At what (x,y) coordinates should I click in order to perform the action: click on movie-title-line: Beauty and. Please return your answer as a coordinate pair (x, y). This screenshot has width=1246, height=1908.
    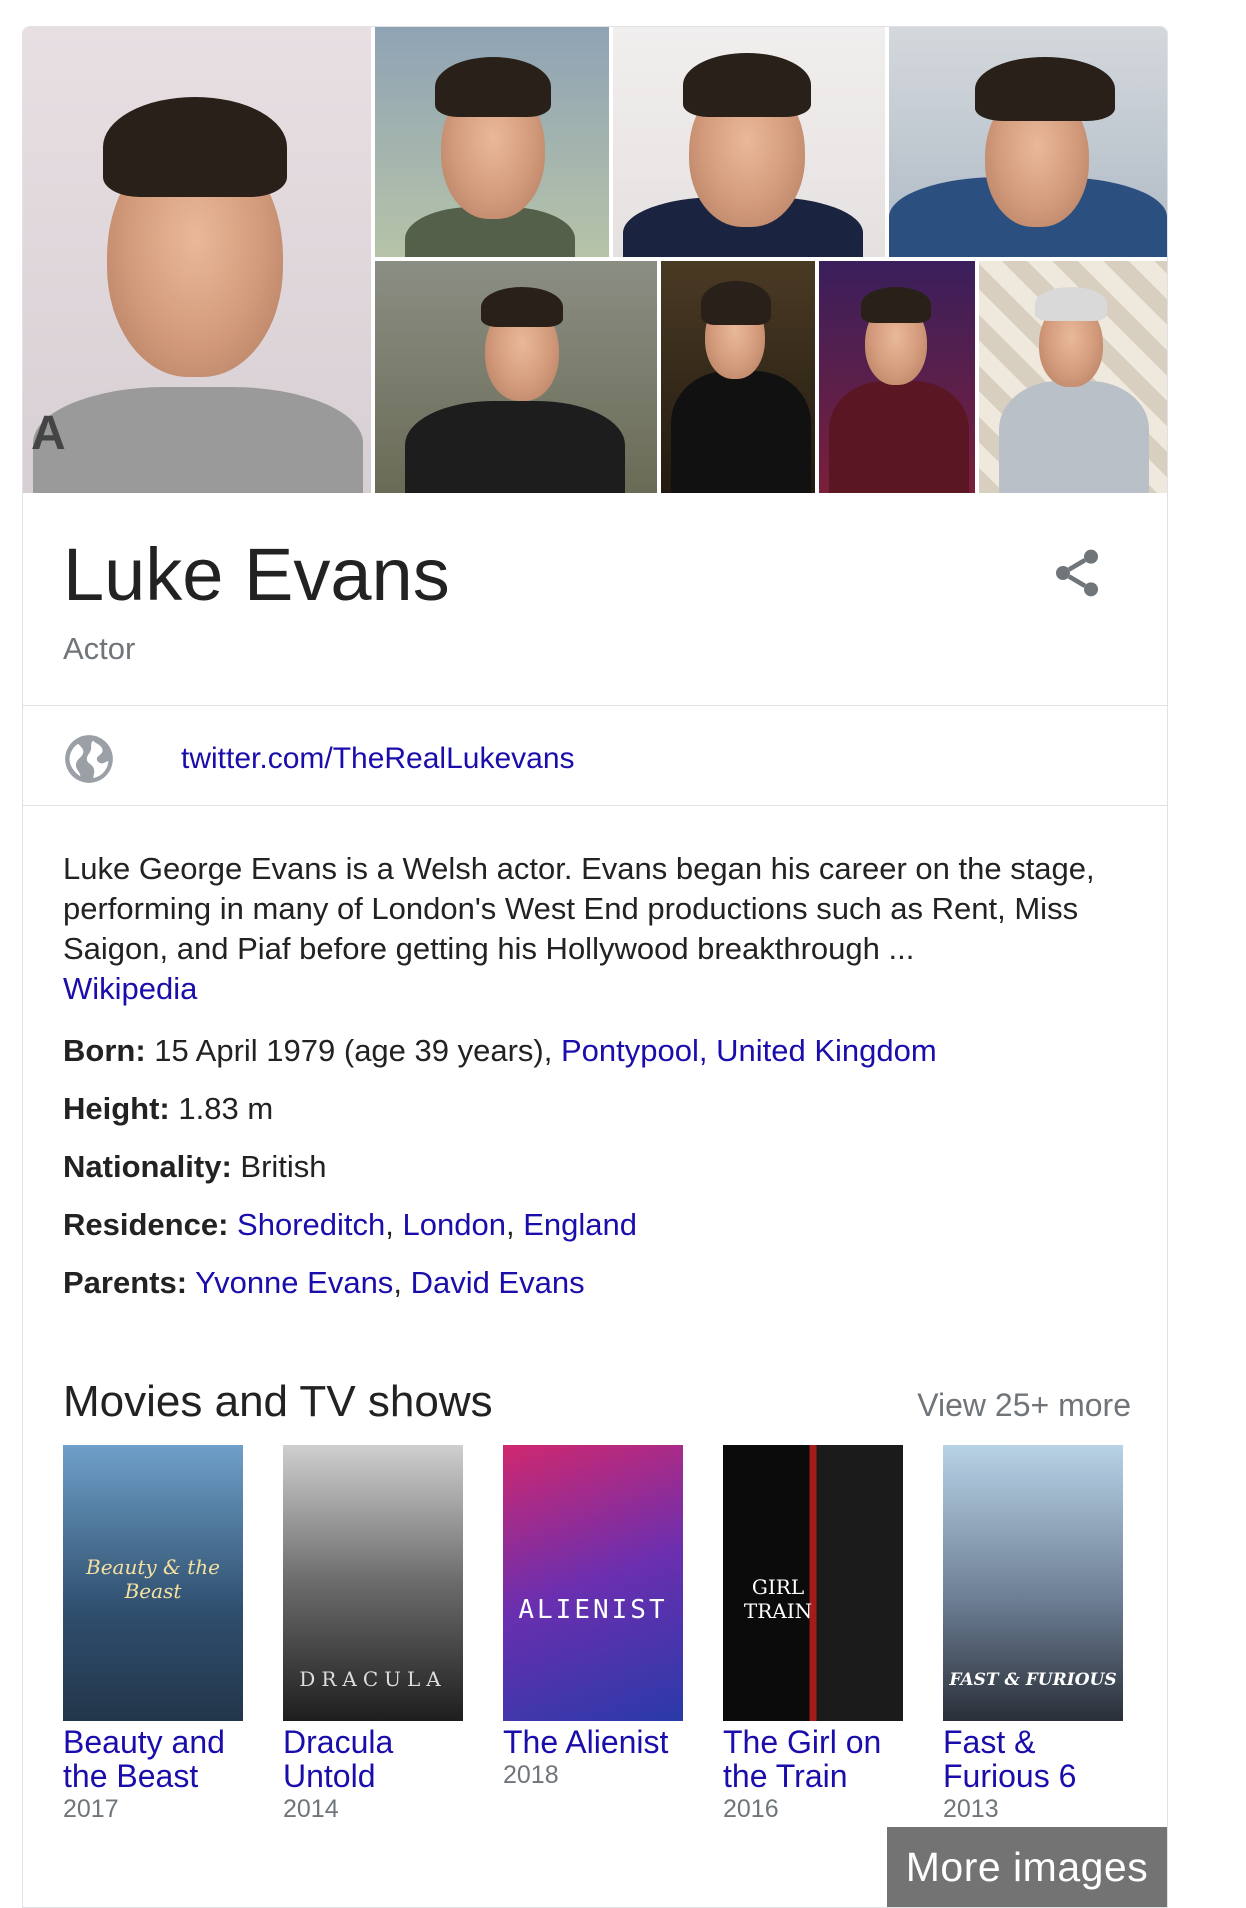
    Looking at the image, I should click on (144, 1742).